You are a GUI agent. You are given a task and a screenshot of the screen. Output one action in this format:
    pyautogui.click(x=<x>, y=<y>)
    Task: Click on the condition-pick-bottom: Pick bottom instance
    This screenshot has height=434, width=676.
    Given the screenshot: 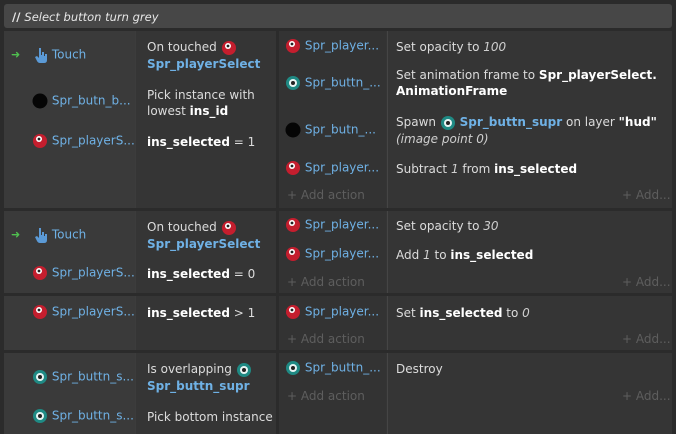 What is the action you would take?
    pyautogui.click(x=210, y=417)
    